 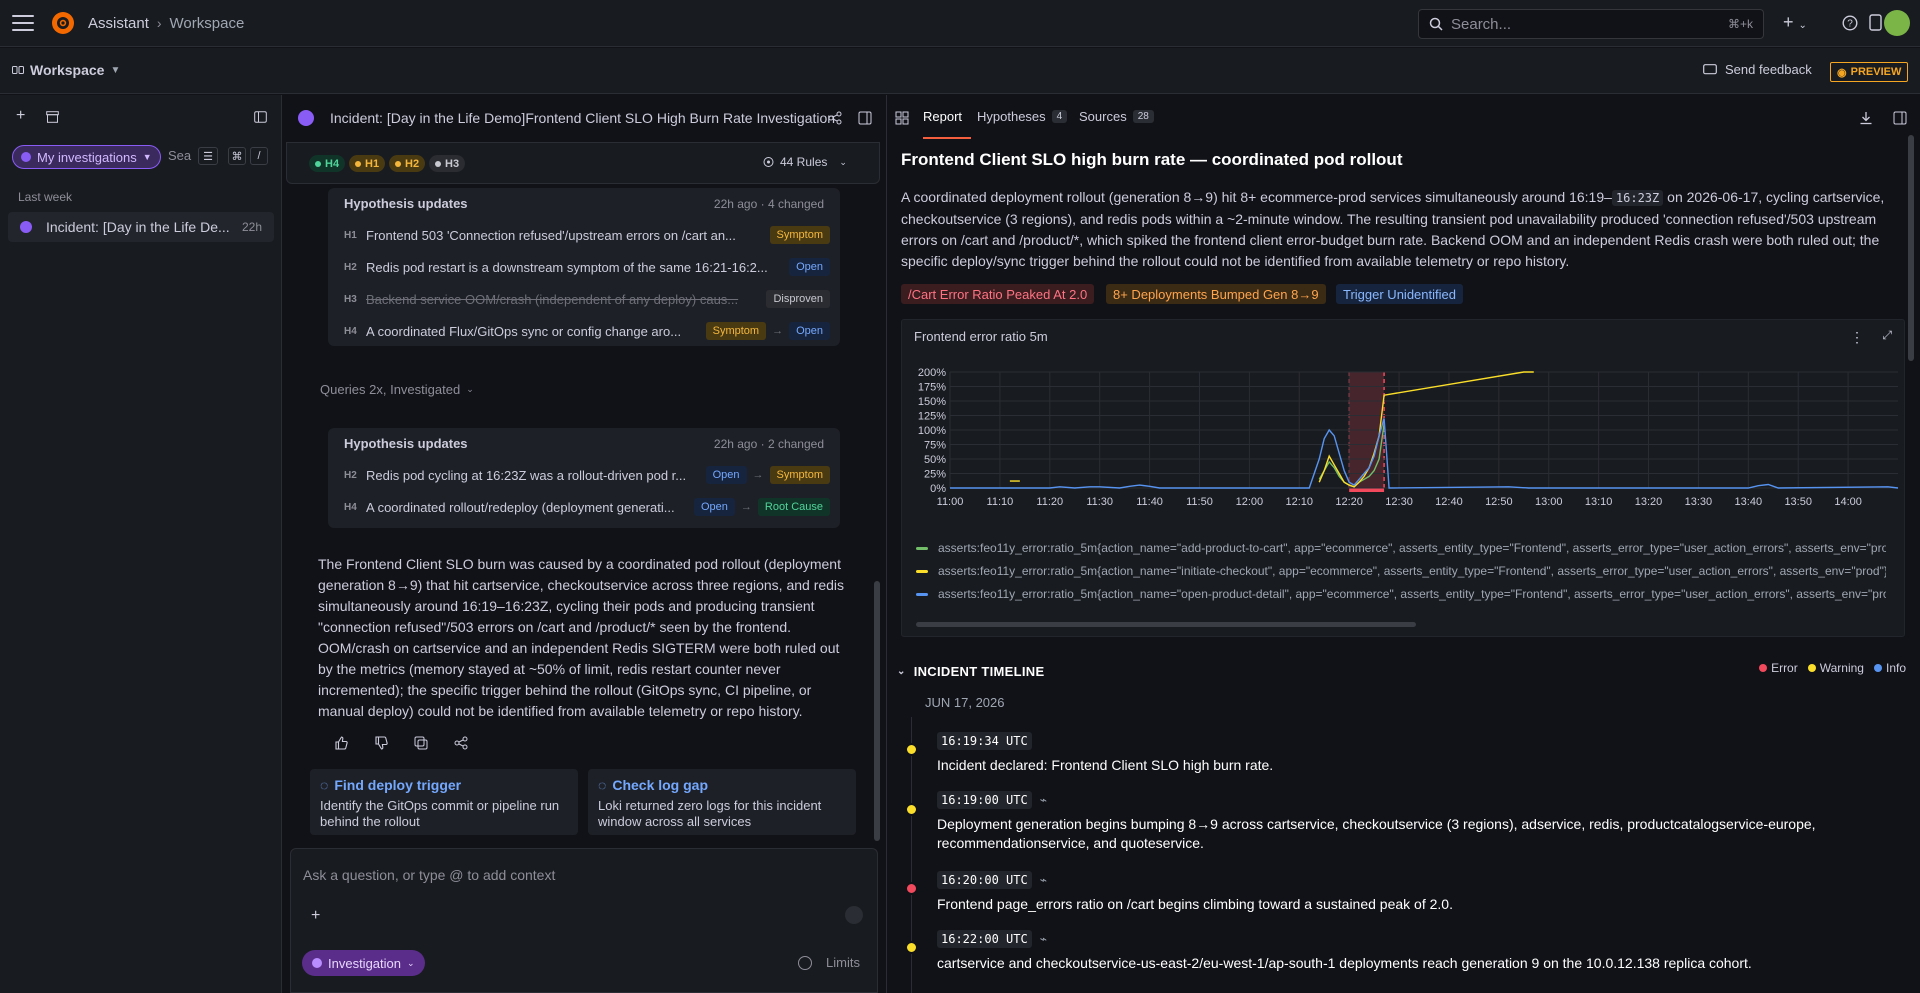 I want to click on legend-info: Info, so click(x=1889, y=668).